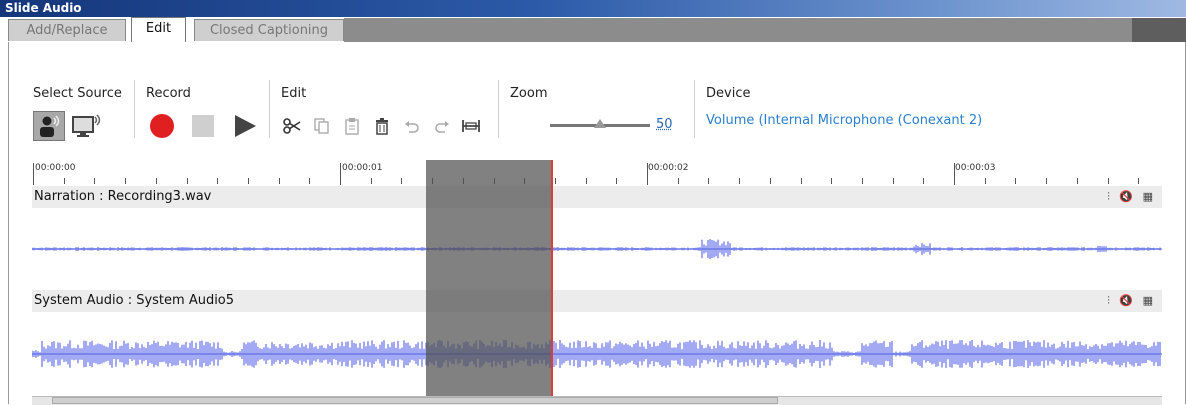 Image resolution: width=1186 pixels, height=405 pixels. What do you see at coordinates (668, 168) in the screenshot?
I see `ruler-label: 00:00:02` at bounding box center [668, 168].